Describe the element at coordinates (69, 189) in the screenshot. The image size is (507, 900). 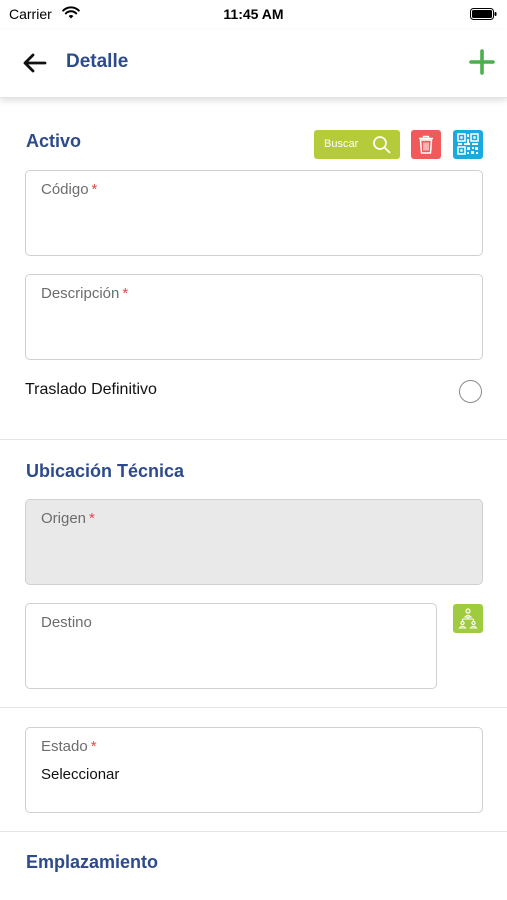
I see `codigo-label: Código *` at that location.